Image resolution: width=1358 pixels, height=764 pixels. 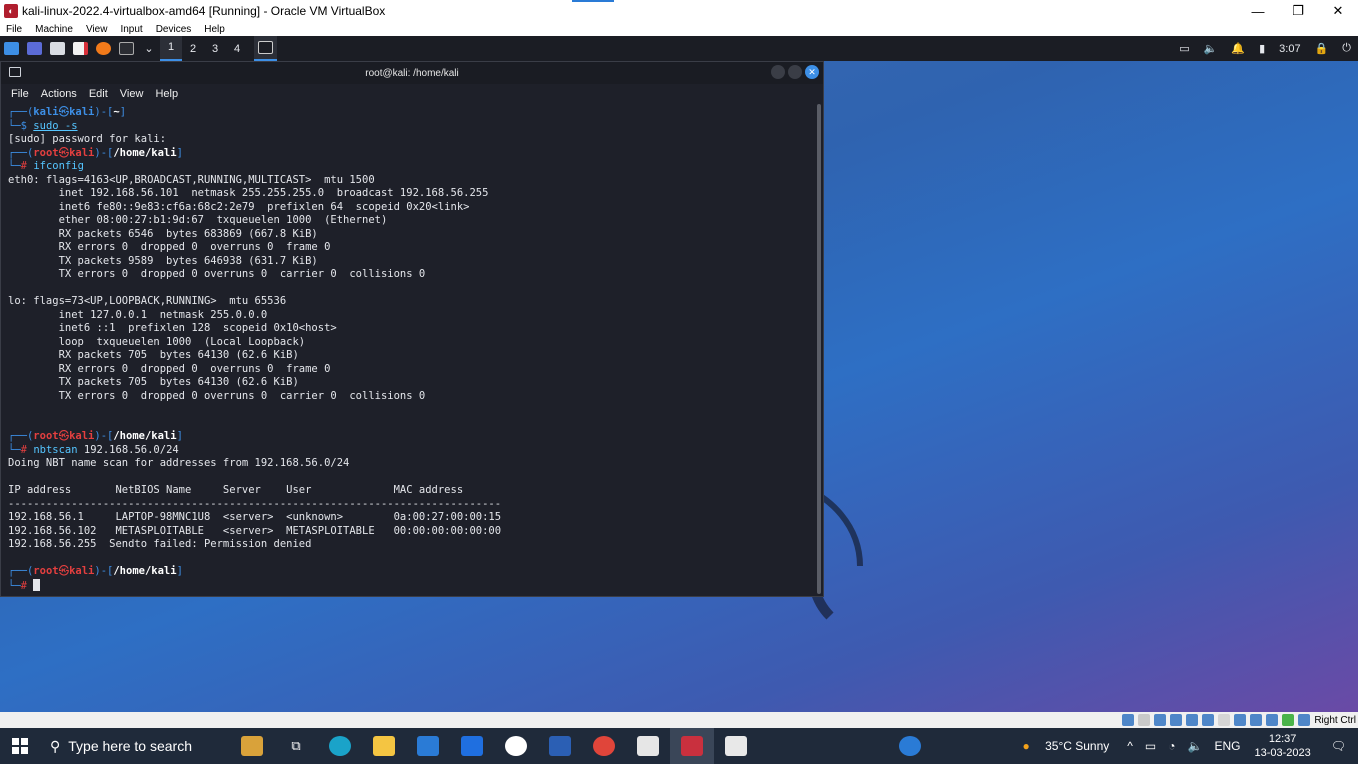 What do you see at coordinates (1077, 746) in the screenshot?
I see `weather-text: 35°C Sunny` at bounding box center [1077, 746].